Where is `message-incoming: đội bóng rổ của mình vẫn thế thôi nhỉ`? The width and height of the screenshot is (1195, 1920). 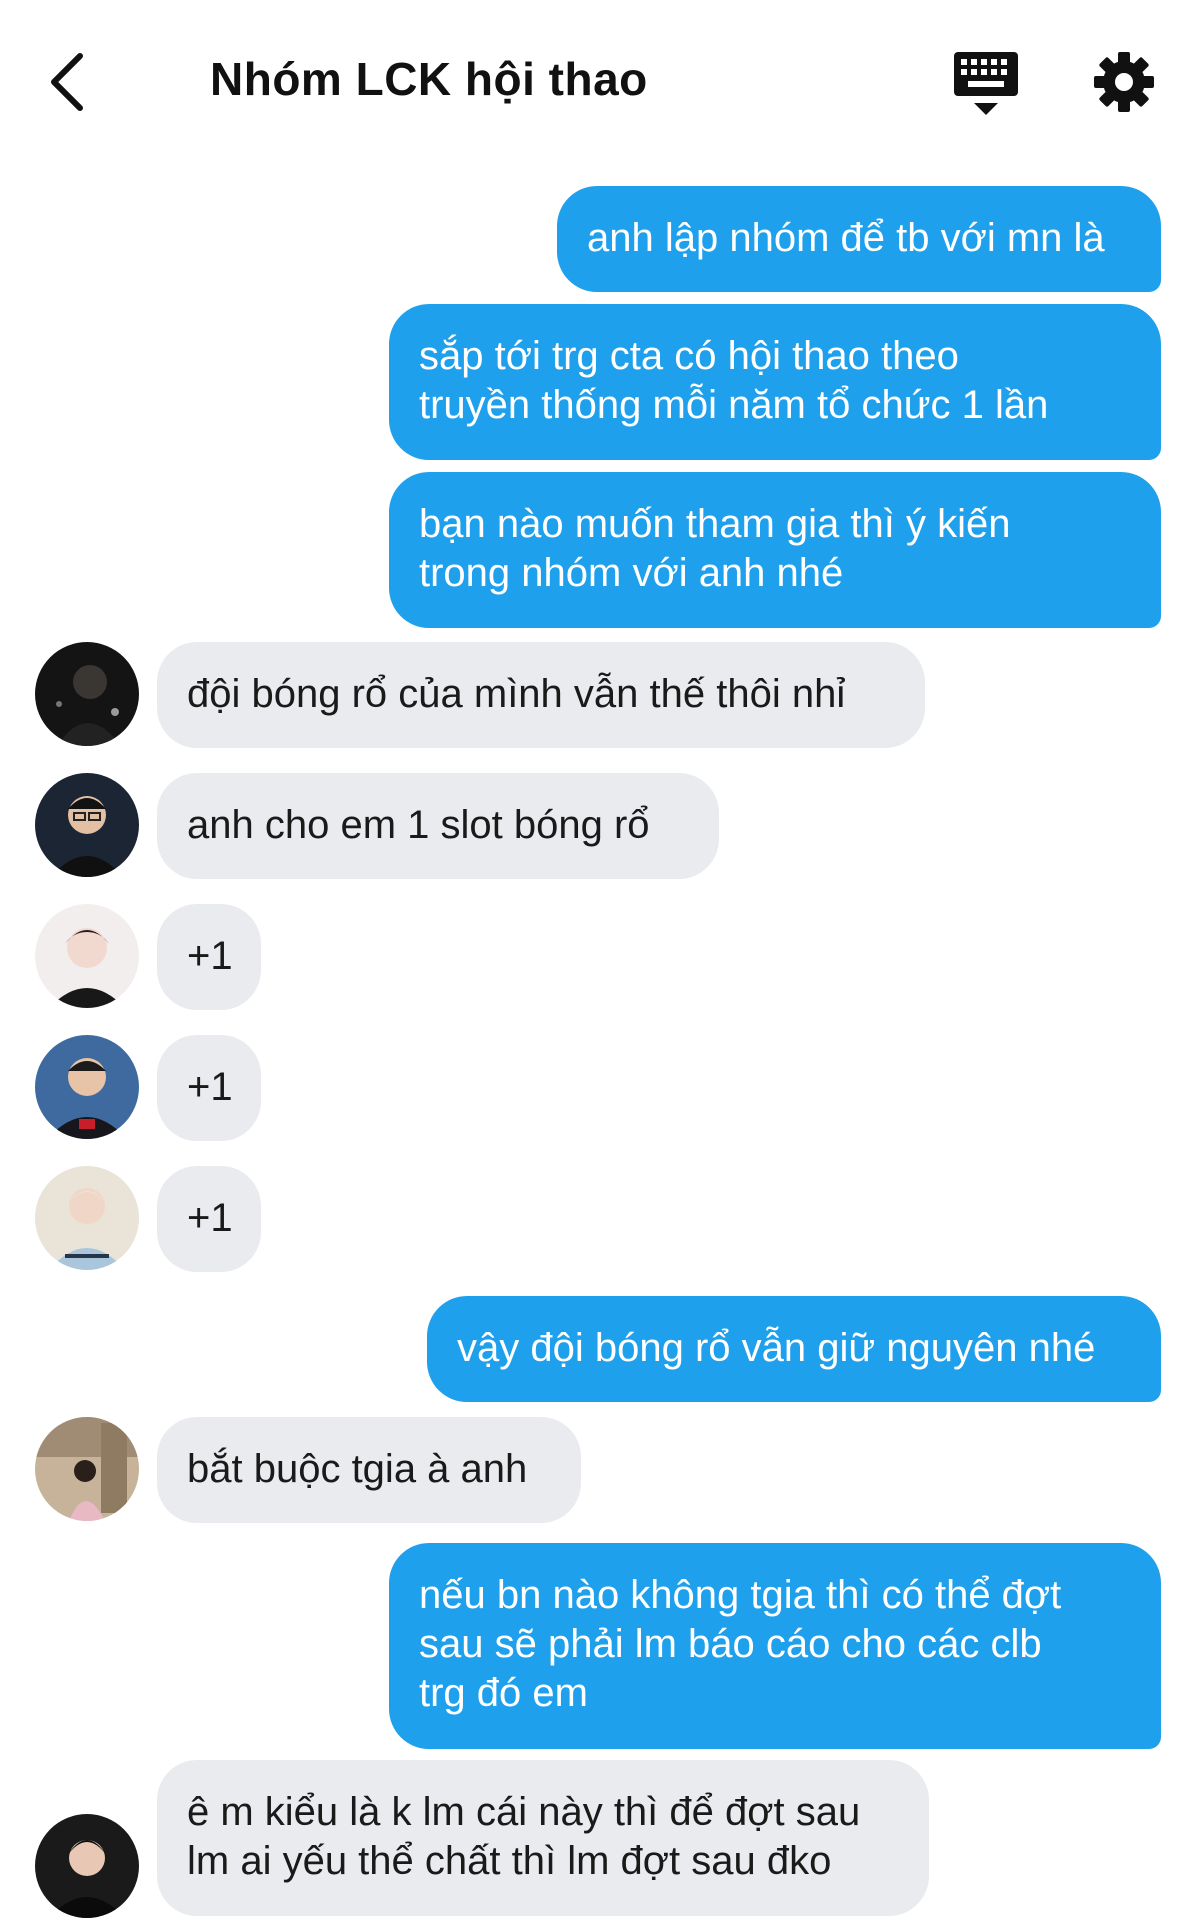
message-incoming: đội bóng rổ của mình vẫn thế thôi nhỉ is located at coordinates (541, 695).